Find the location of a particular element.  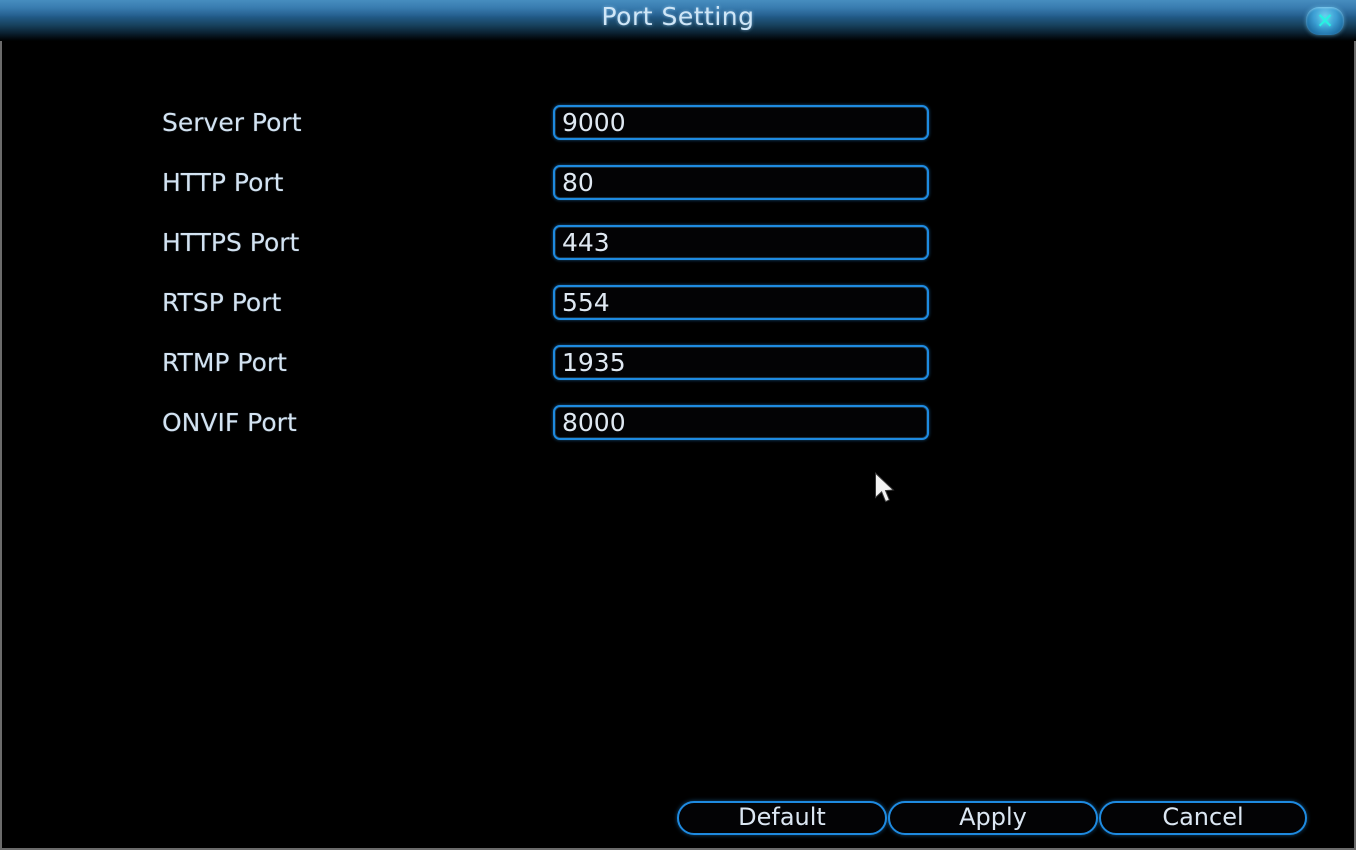

input-server-port-value: 9000 is located at coordinates (594, 122).